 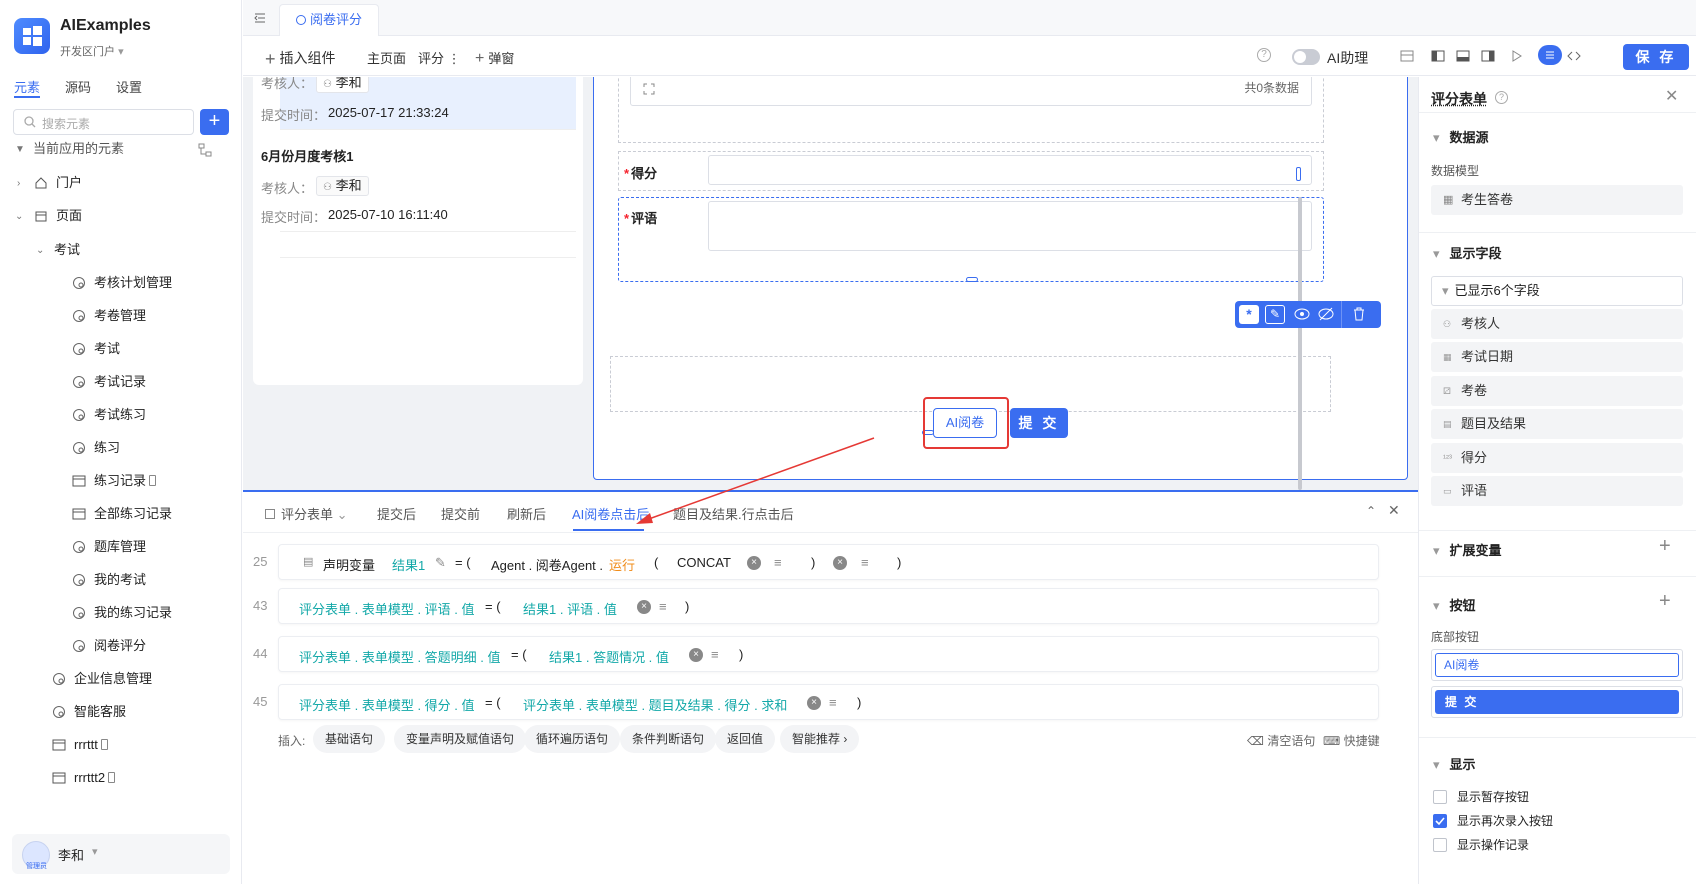 What do you see at coordinates (109, 382) in the screenshot?
I see `tree-item-page: 考试记录` at bounding box center [109, 382].